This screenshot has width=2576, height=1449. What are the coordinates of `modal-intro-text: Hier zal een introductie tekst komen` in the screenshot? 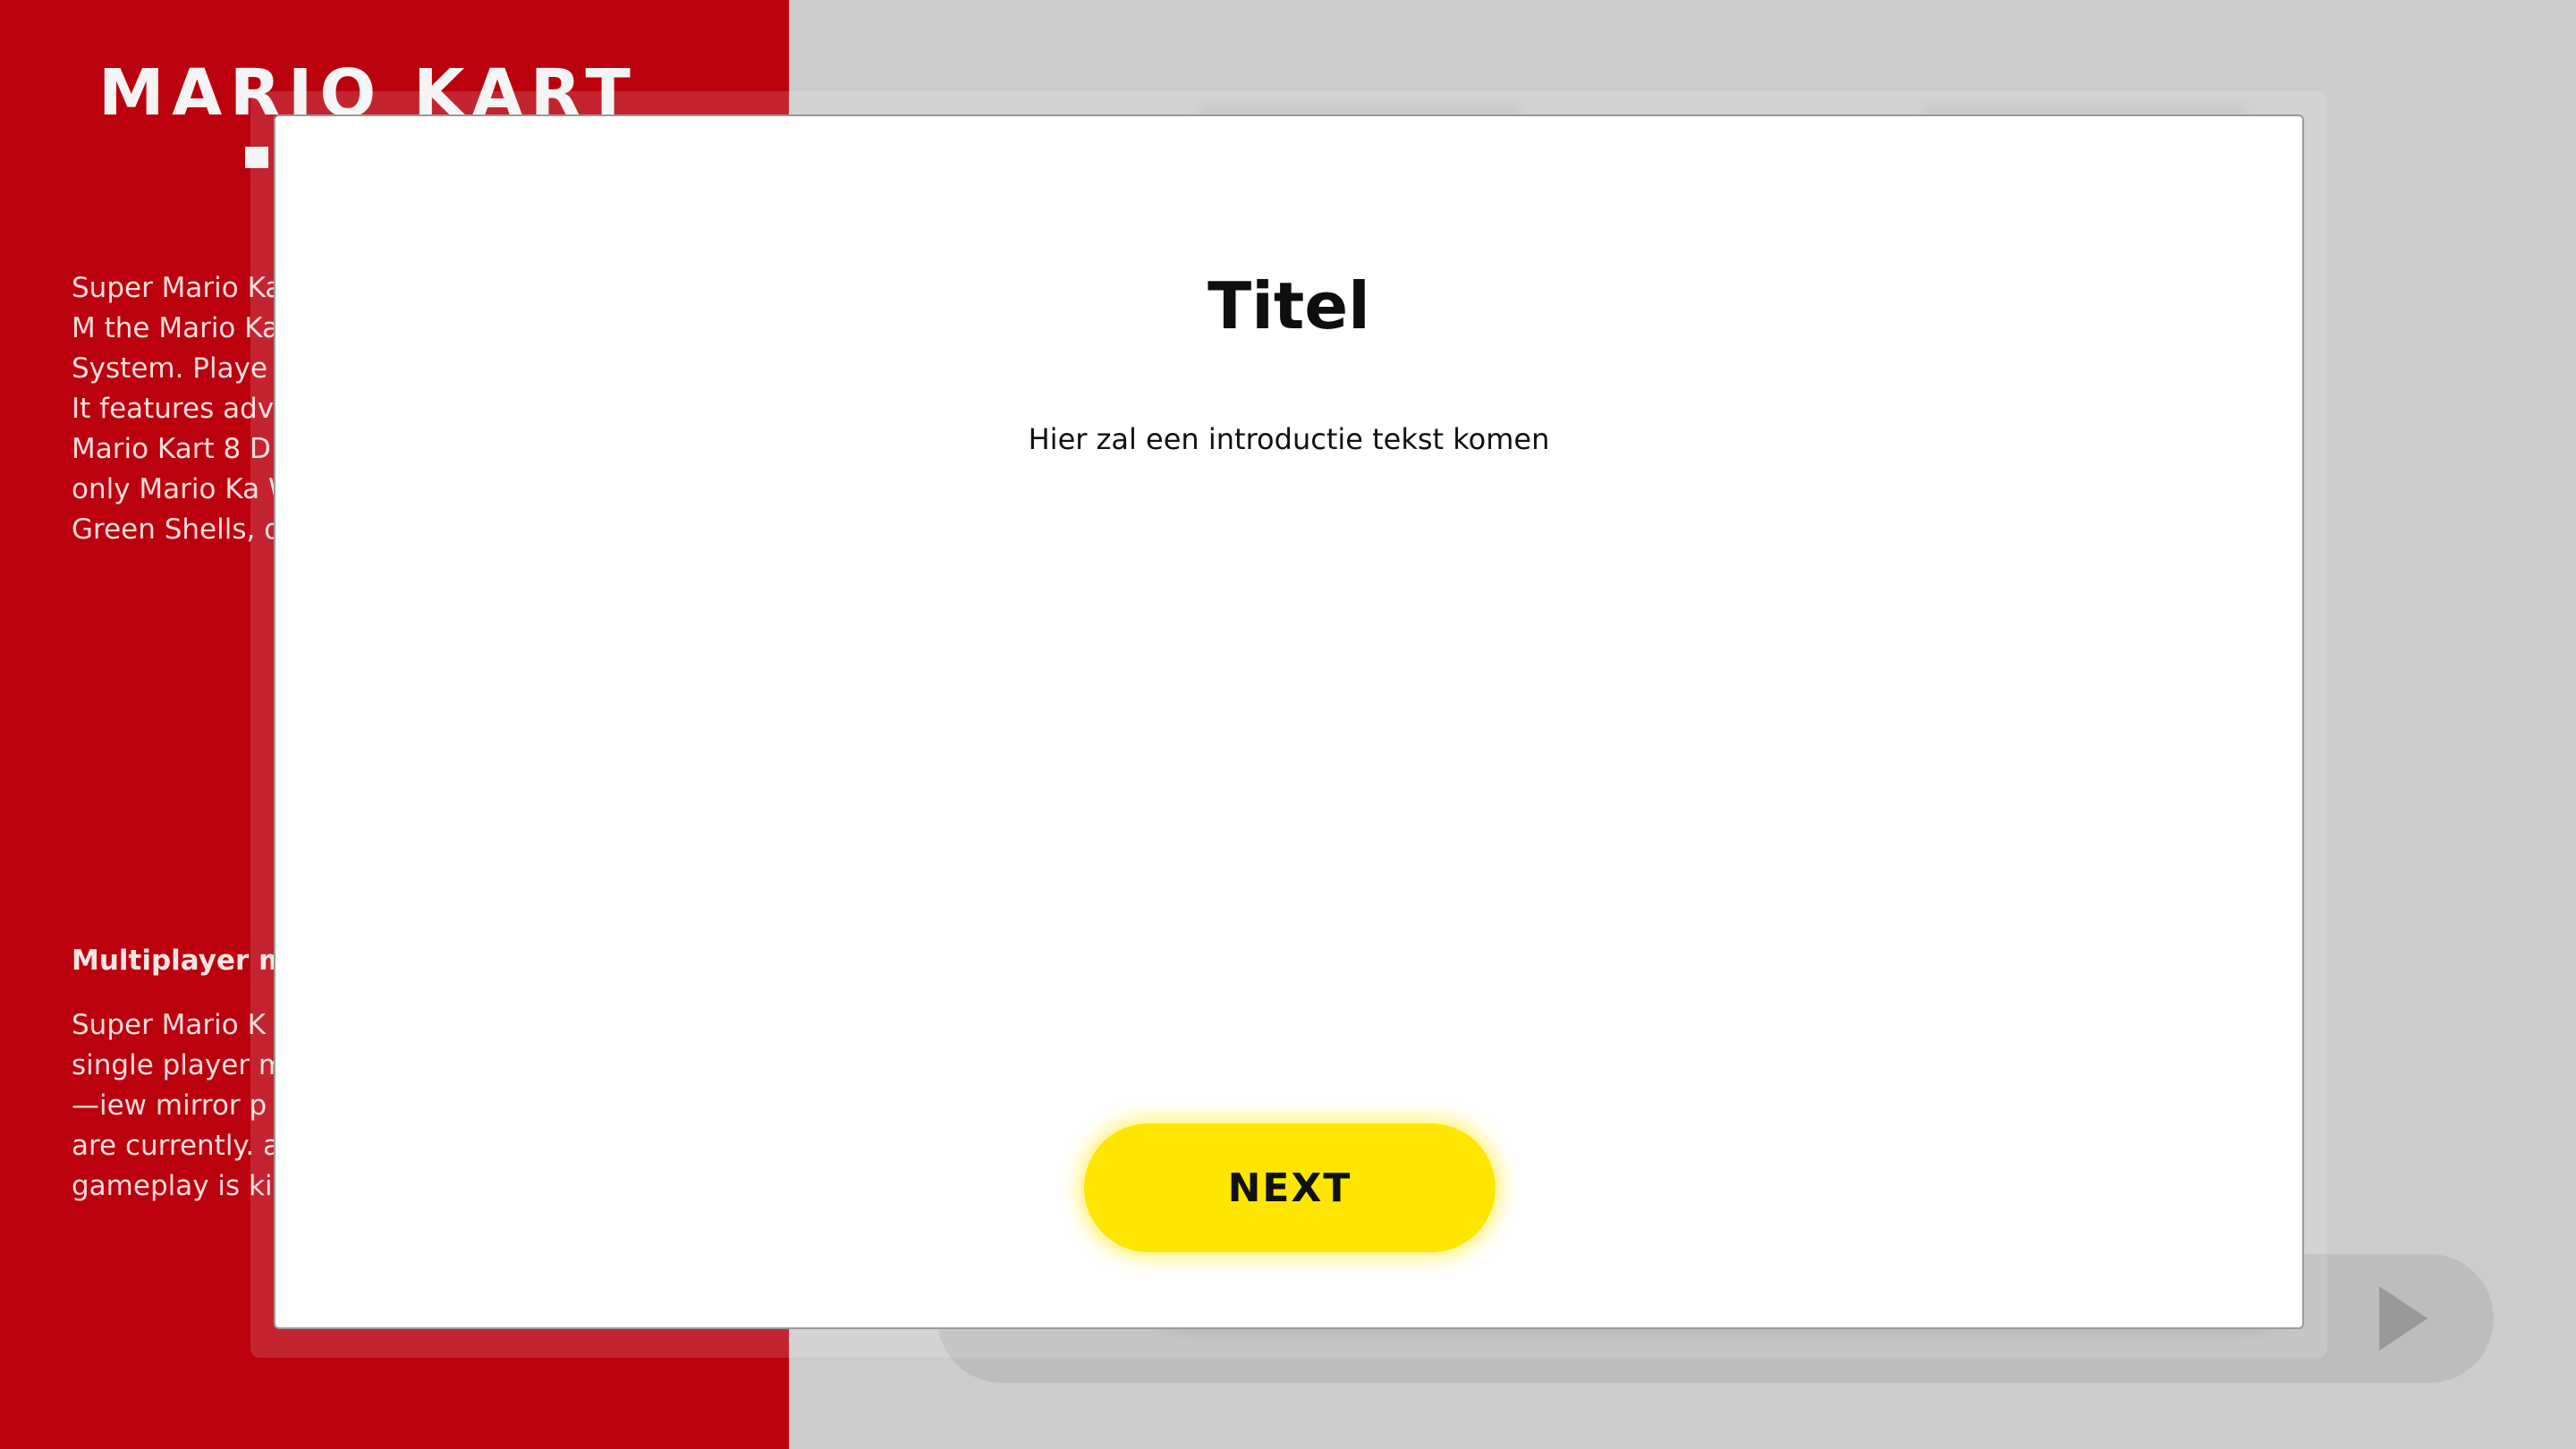 It's located at (1289, 439).